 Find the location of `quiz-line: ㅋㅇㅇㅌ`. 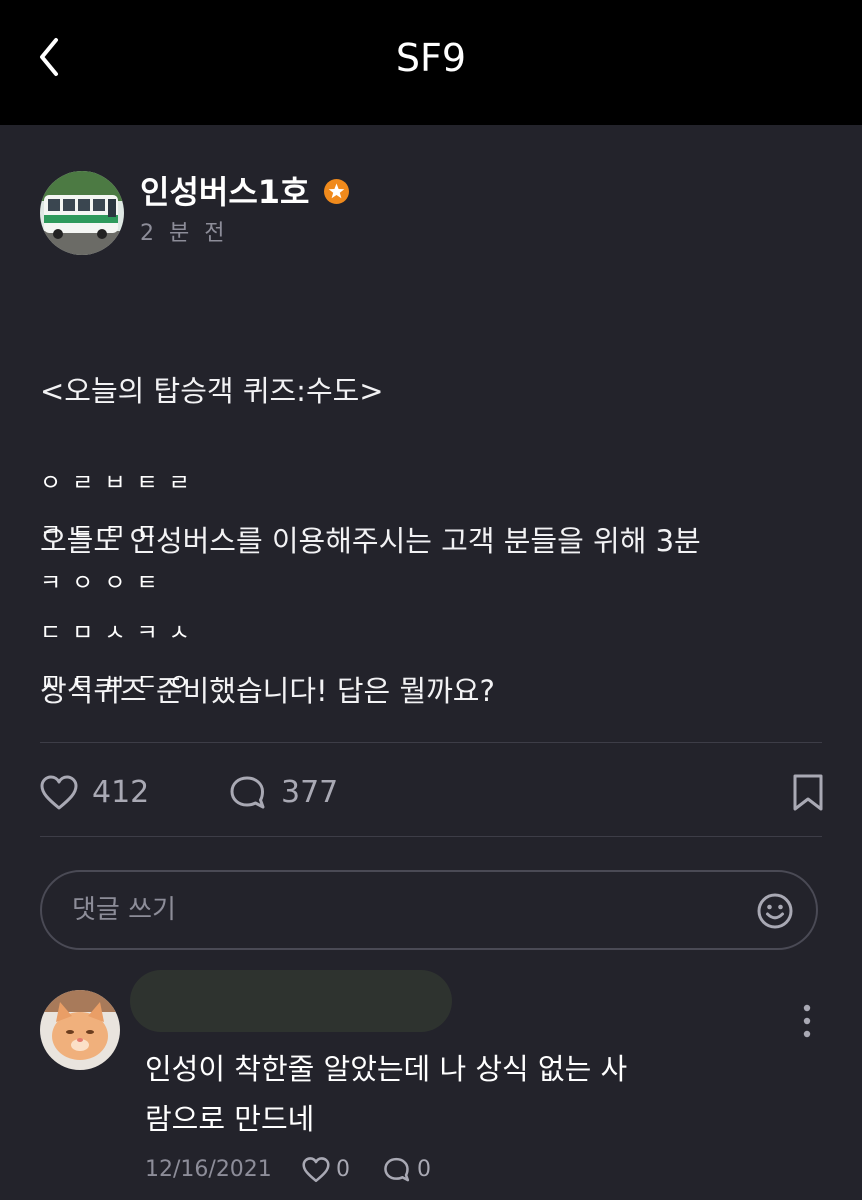

quiz-line: ㅋㅇㅇㅌ is located at coordinates (104, 583).